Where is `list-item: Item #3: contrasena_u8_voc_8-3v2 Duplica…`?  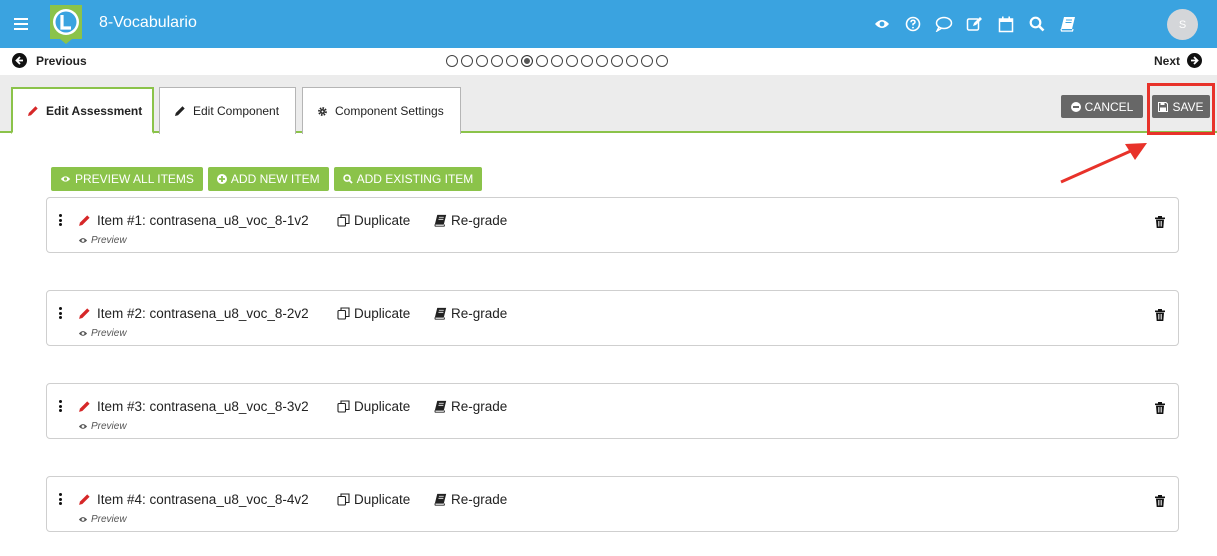 list-item: Item #3: contrasena_u8_voc_8-3v2 Duplica… is located at coordinates (612, 411).